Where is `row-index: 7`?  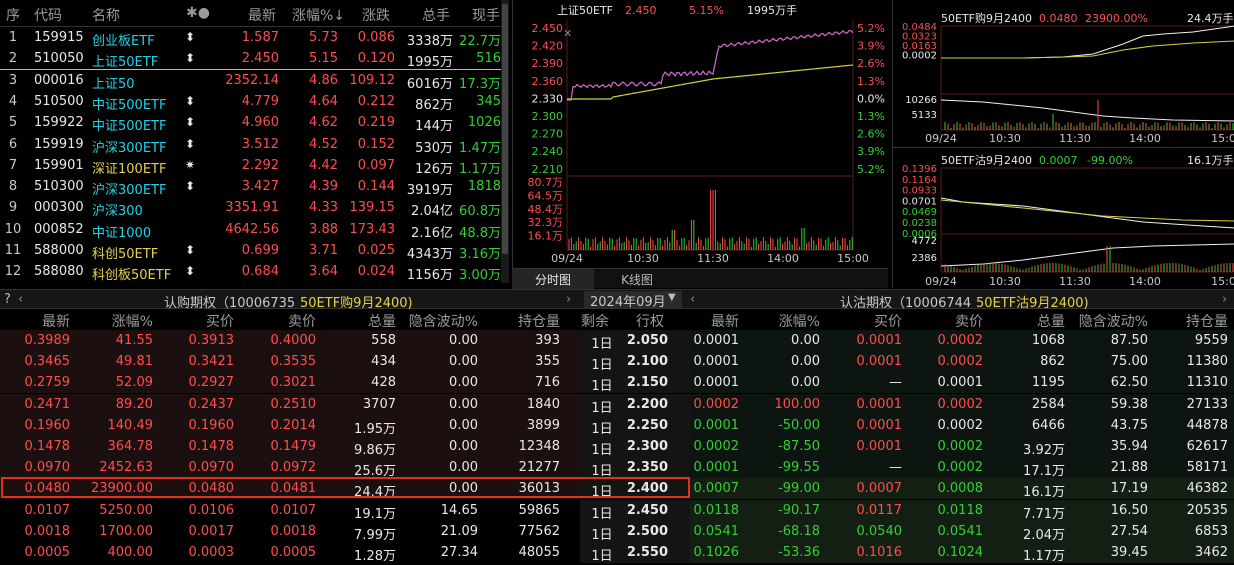 row-index: 7 is located at coordinates (13, 165).